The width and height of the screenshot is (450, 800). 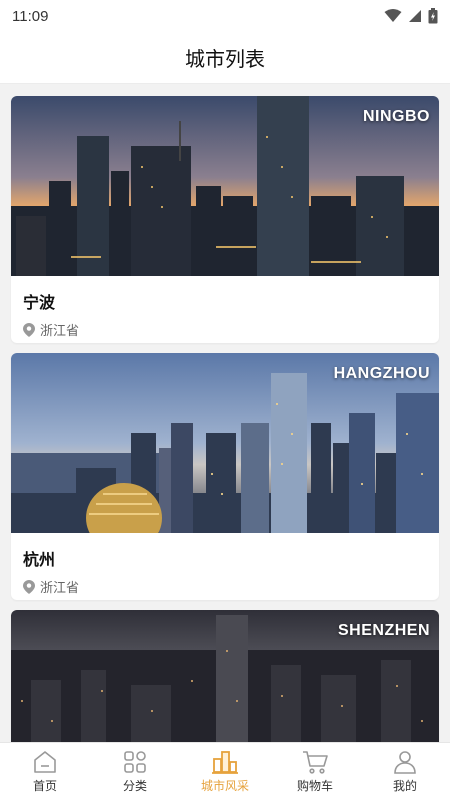 I want to click on status-icons, so click(x=411, y=16).